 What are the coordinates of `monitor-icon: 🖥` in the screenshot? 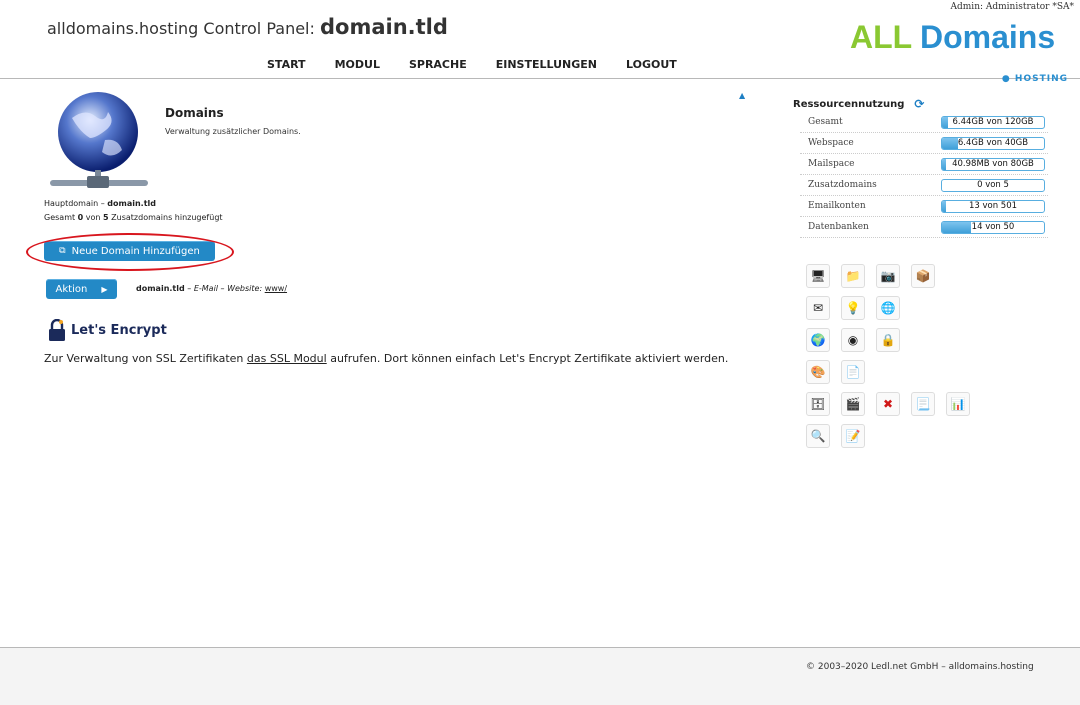 It's located at (818, 276).